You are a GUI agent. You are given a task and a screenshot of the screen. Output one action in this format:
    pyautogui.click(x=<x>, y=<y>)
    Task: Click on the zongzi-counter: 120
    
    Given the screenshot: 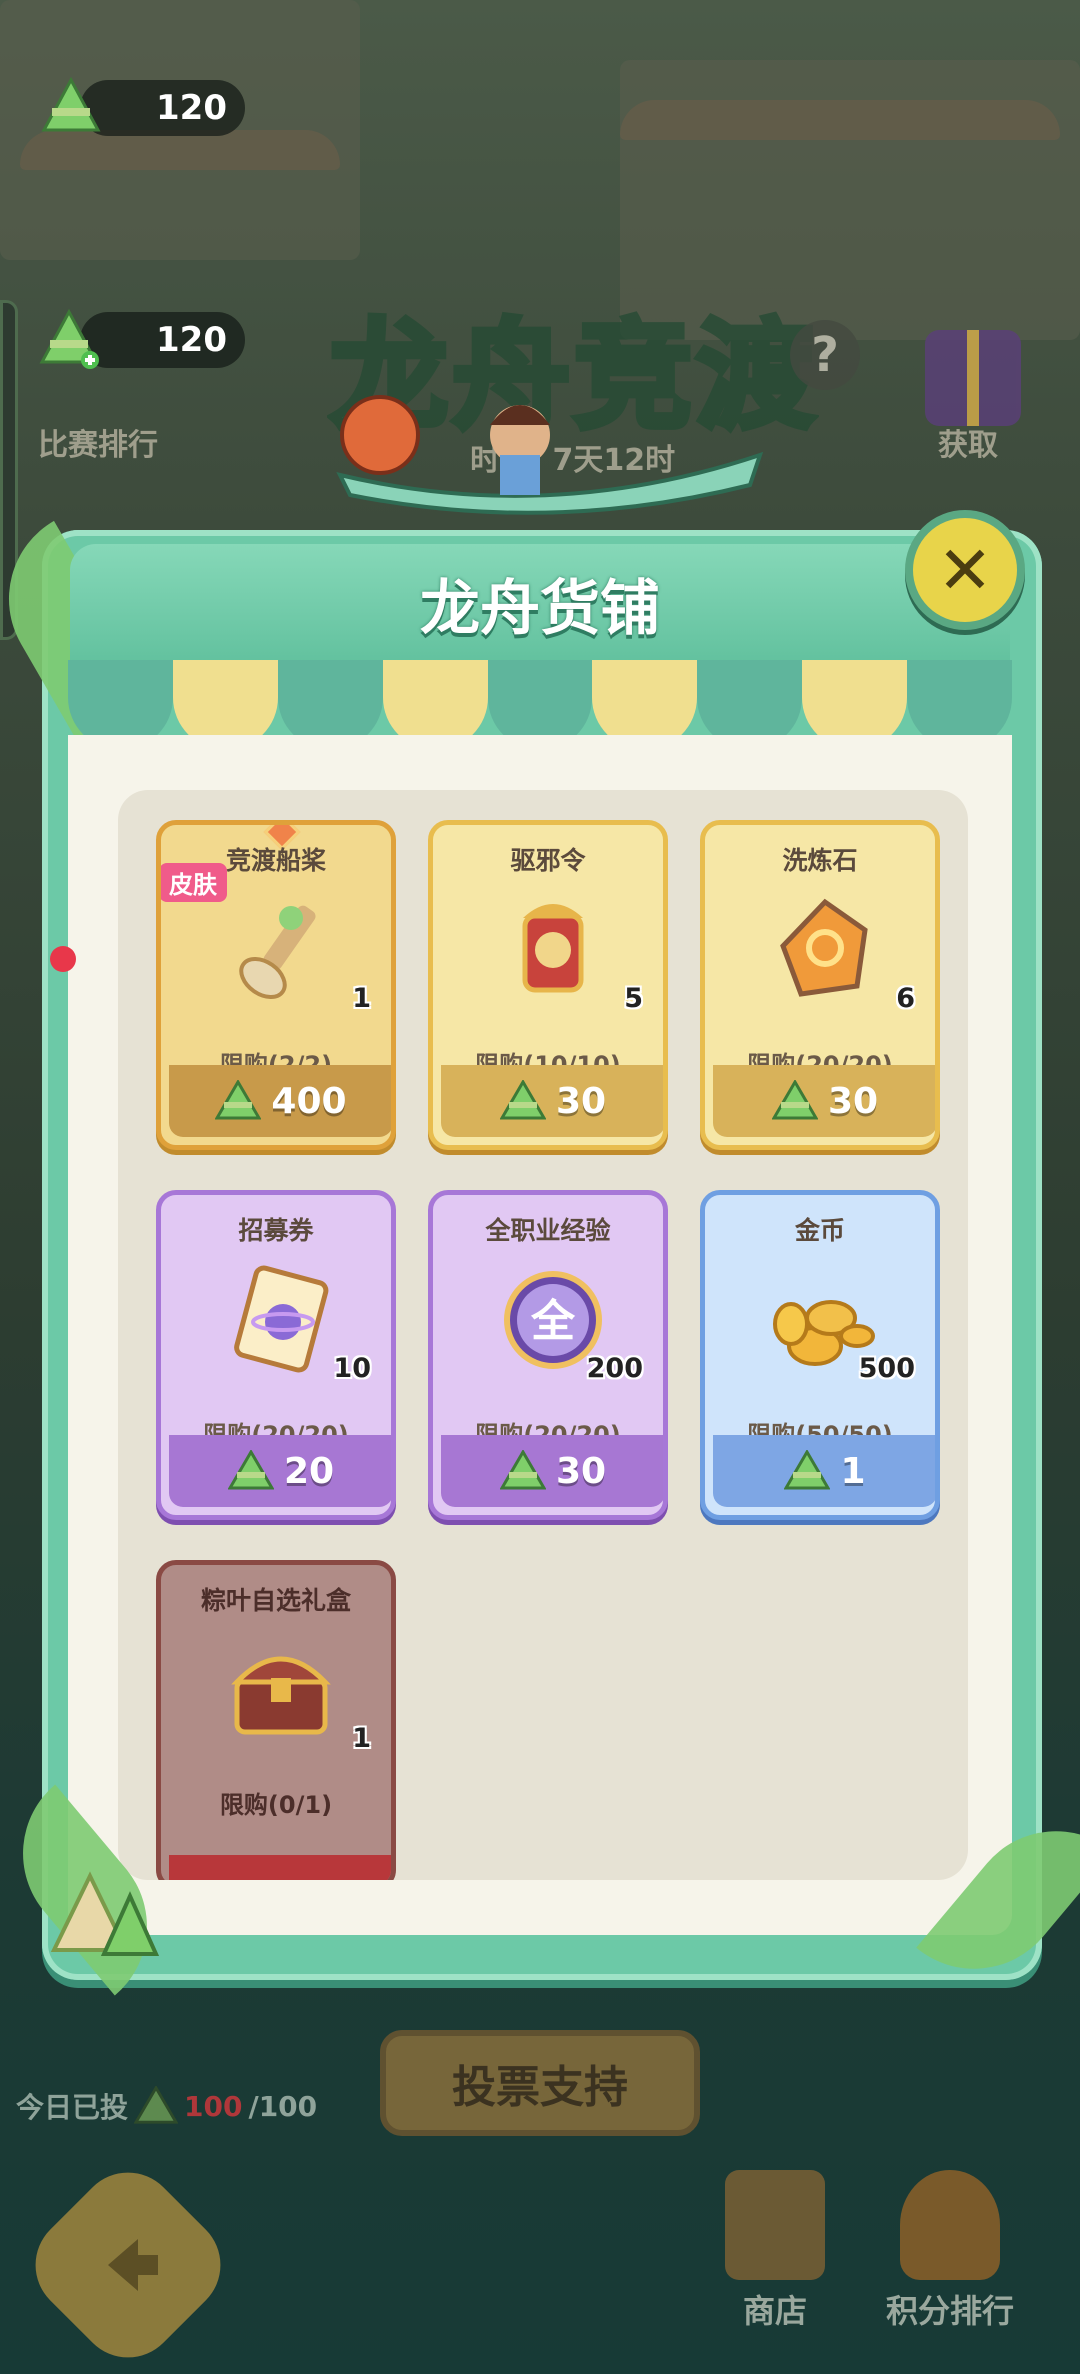 What is the action you would take?
    pyautogui.click(x=162, y=340)
    